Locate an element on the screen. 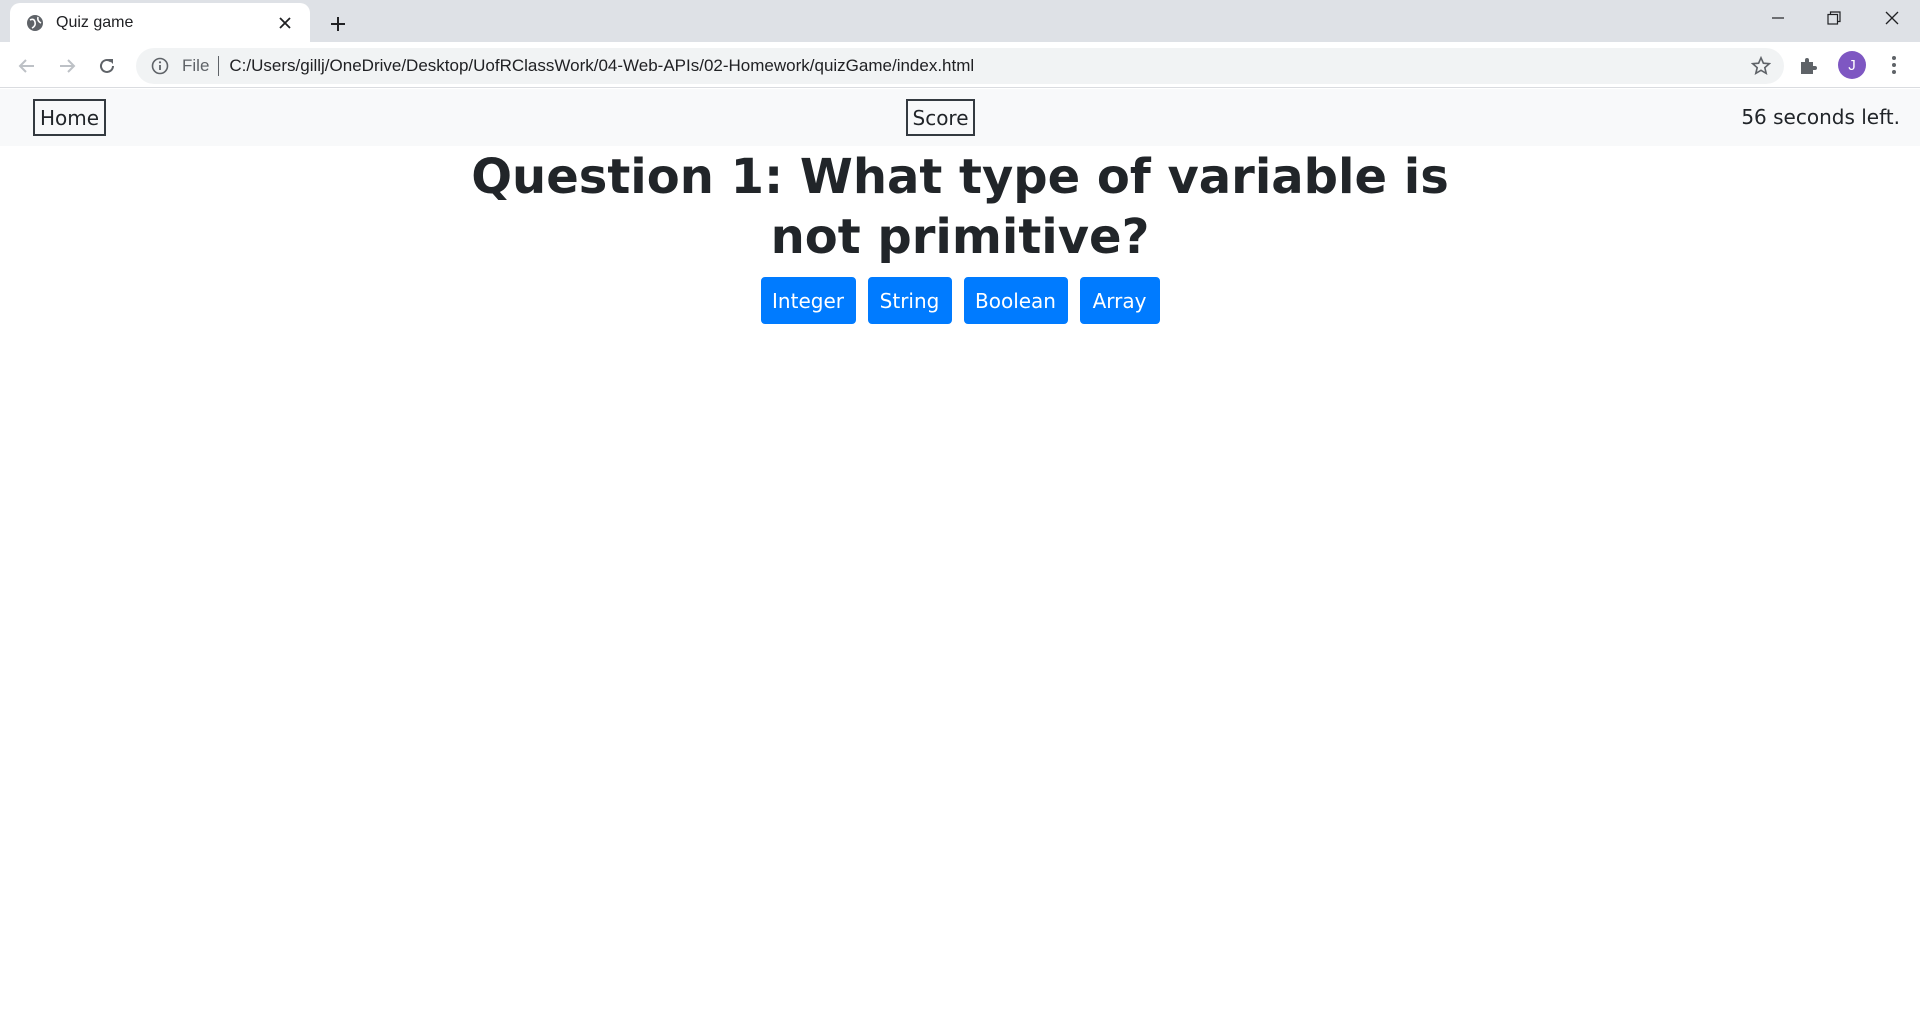 Image resolution: width=1920 pixels, height=1030 pixels. minimize-icon is located at coordinates (1778, 18).